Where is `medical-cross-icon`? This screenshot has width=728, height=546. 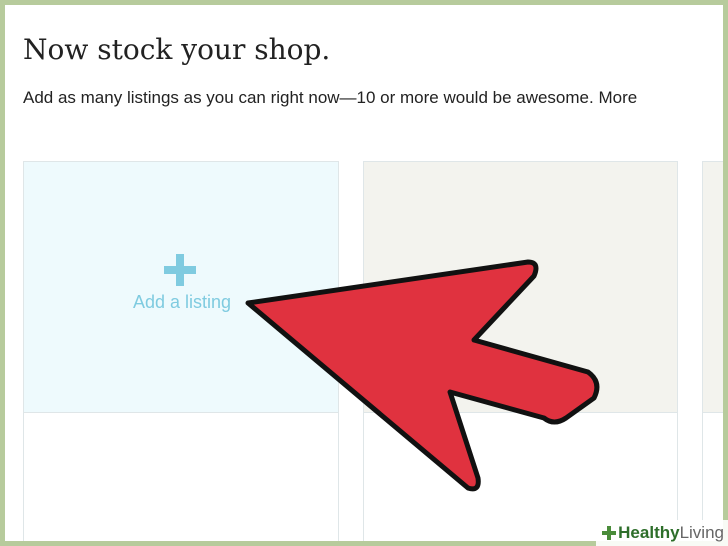 medical-cross-icon is located at coordinates (609, 533).